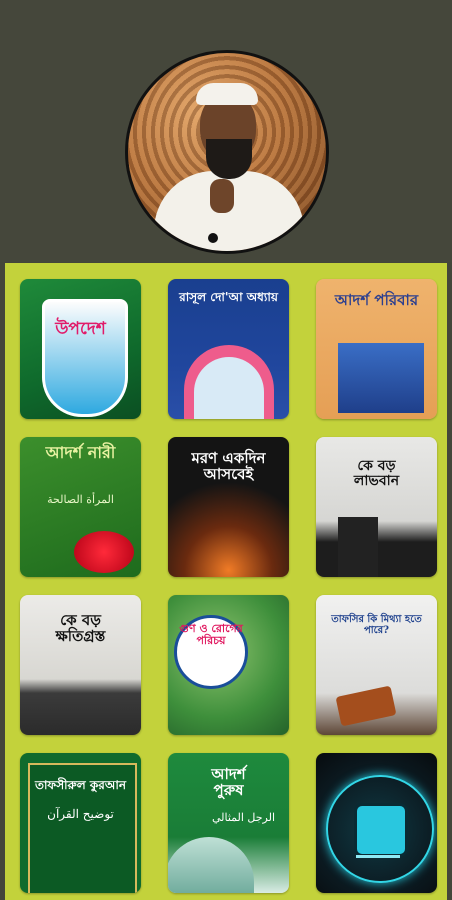 The height and width of the screenshot is (900, 452). Describe the element at coordinates (80, 785) in the screenshot. I see `book-title: তাফসীরুল কুরআন` at that location.